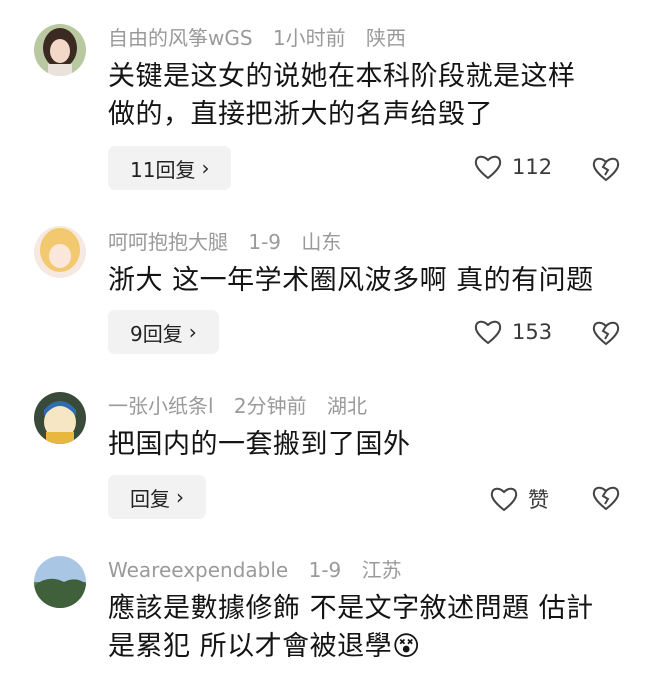 This screenshot has width=660, height=693. What do you see at coordinates (351, 280) in the screenshot?
I see `comment-text-line: 浙大 这一年学术圈风波多啊 真的有问题` at bounding box center [351, 280].